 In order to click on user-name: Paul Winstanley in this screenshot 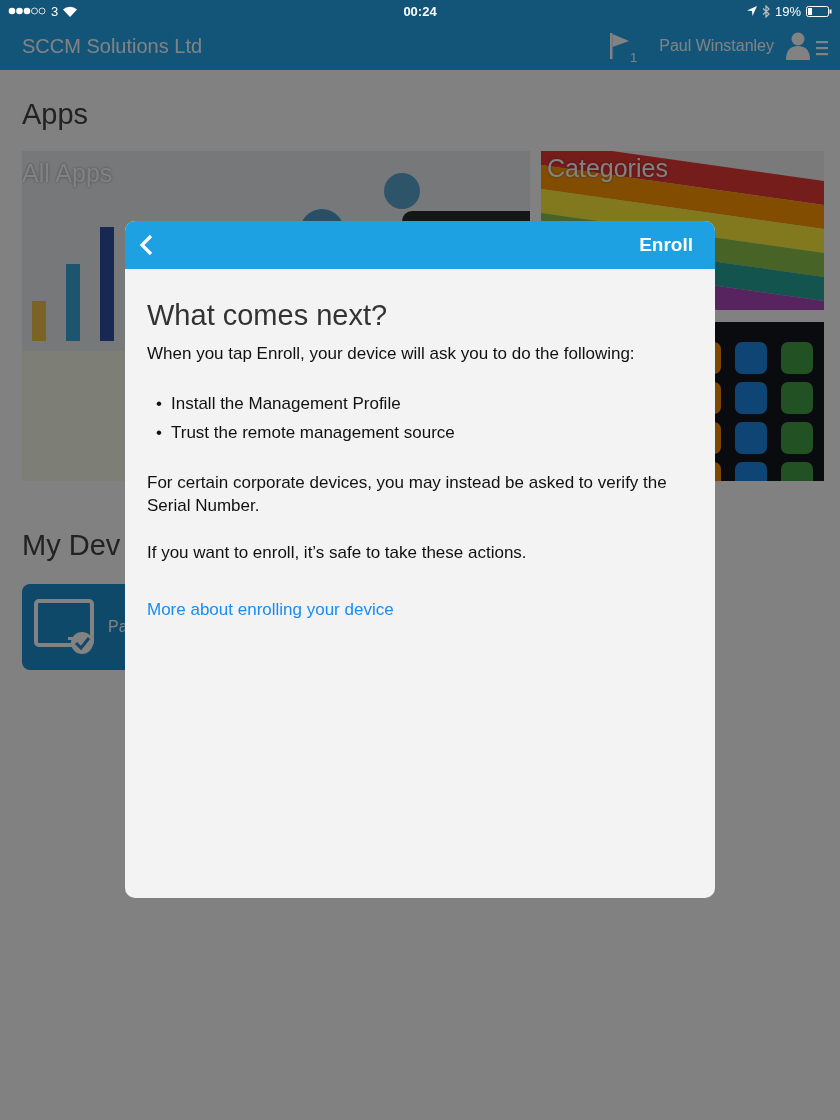, I will do `click(716, 46)`.